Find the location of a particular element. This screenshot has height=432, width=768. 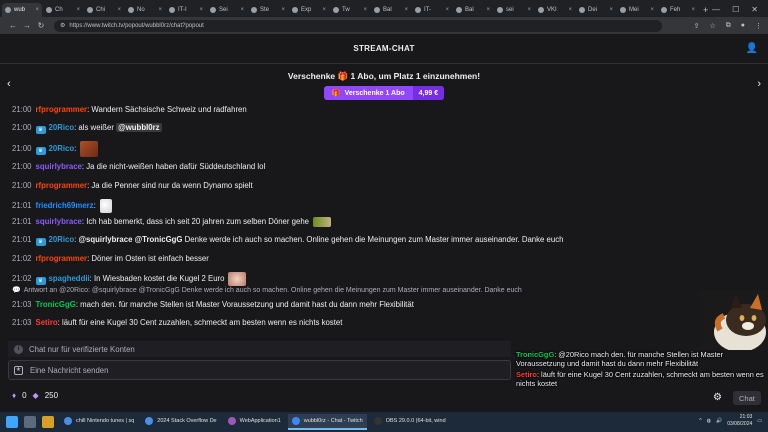

chat-input: ★ Eine Nachricht senden is located at coordinates (259, 370).